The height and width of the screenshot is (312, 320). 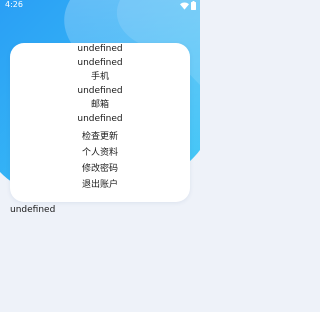 I want to click on email-label: 邮箱, so click(x=99, y=105).